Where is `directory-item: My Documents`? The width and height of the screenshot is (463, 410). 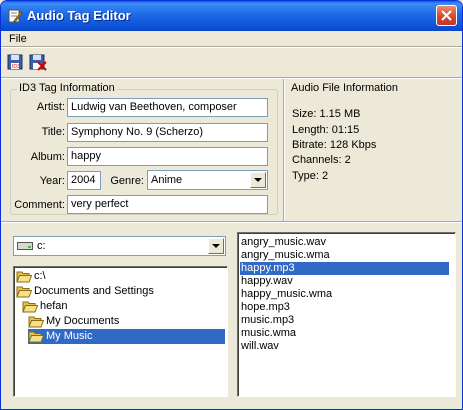 directory-item: My Documents is located at coordinates (127, 321).